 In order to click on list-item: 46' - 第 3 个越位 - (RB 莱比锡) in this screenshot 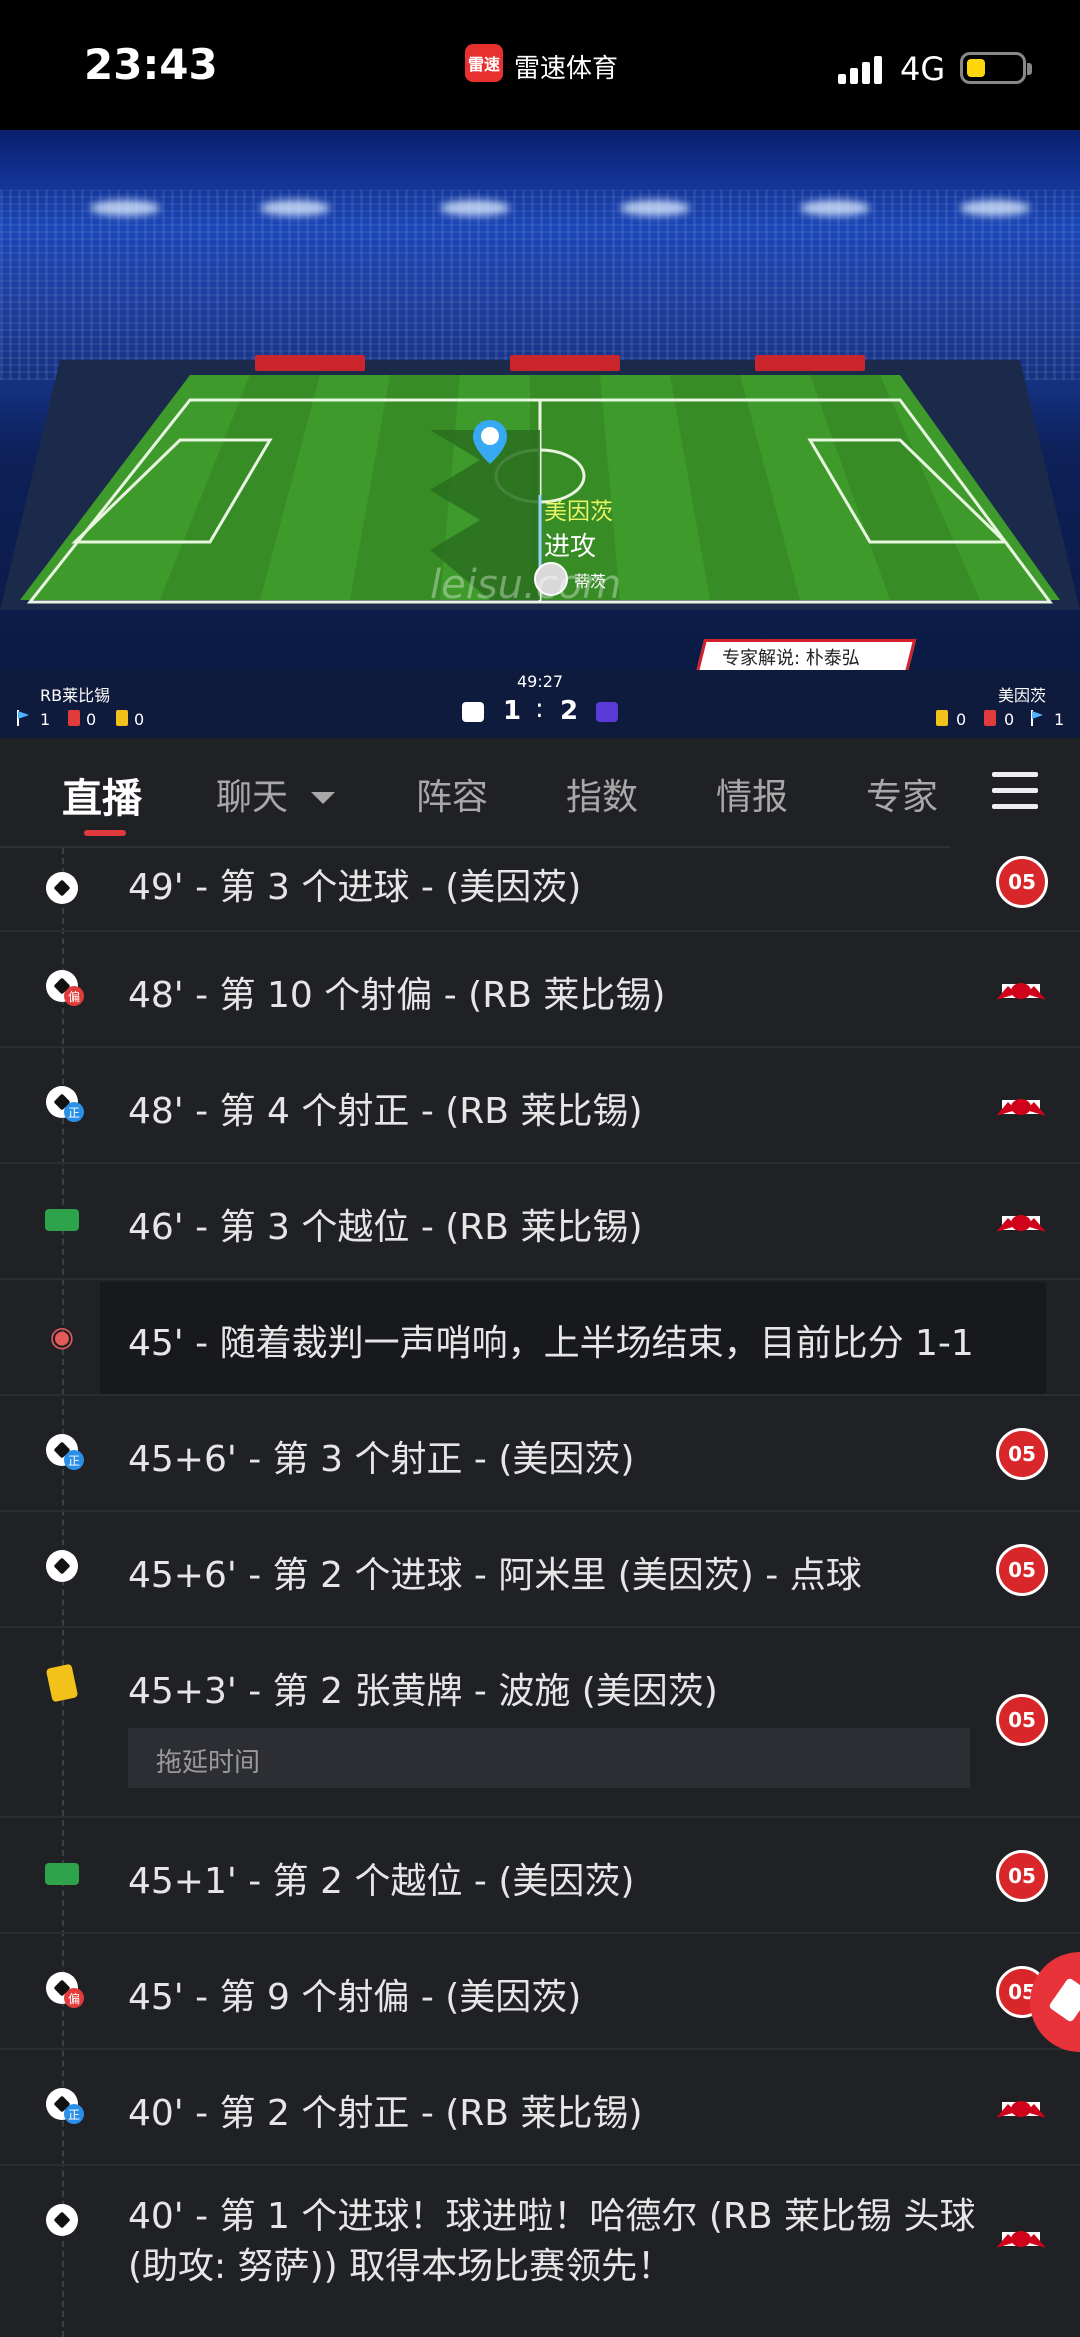, I will do `click(540, 1222)`.